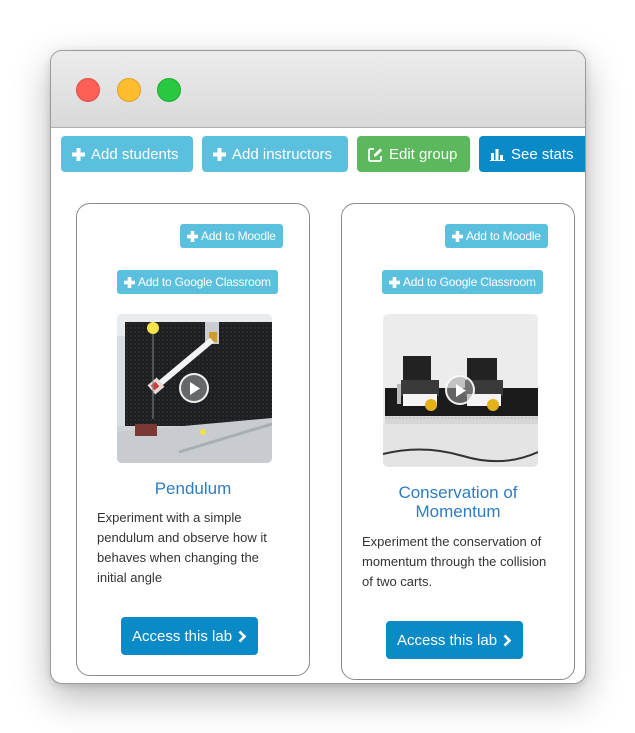 This screenshot has height=733, width=635. Describe the element at coordinates (129, 90) in the screenshot. I see `minimize-button` at that location.